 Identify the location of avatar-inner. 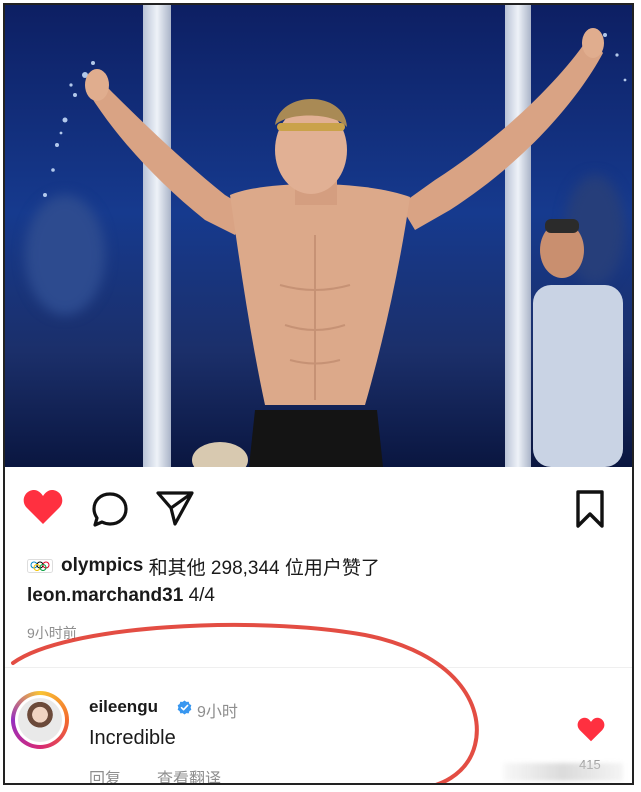
(40, 720).